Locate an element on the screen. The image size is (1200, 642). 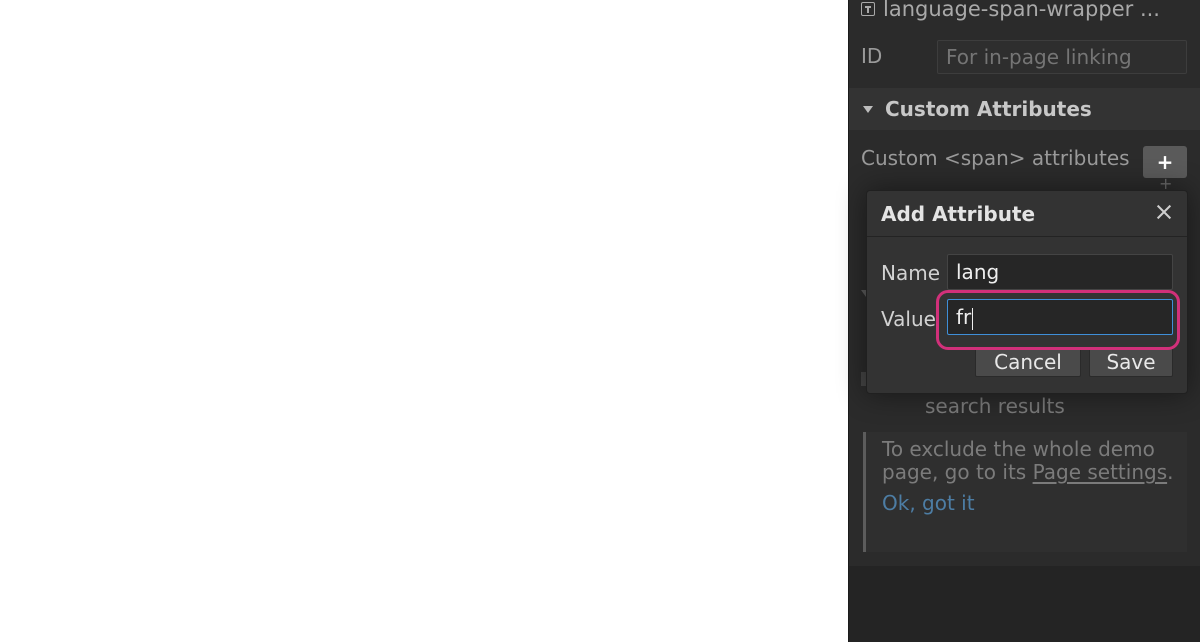
id-label: ID is located at coordinates (872, 56).